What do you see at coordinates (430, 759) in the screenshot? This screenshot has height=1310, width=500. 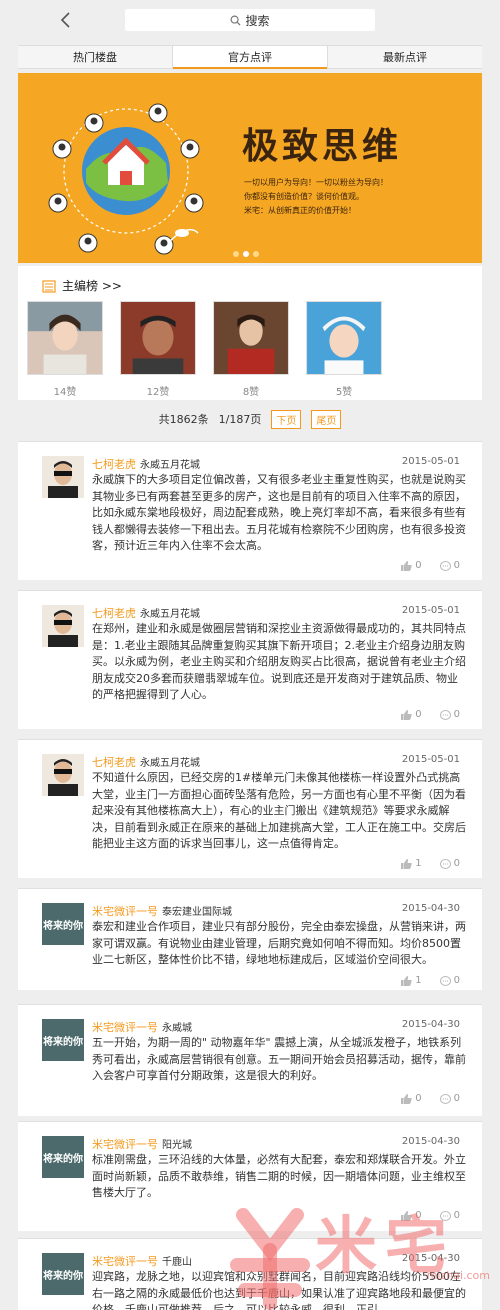 I see `review-date: 2015-05-01` at bounding box center [430, 759].